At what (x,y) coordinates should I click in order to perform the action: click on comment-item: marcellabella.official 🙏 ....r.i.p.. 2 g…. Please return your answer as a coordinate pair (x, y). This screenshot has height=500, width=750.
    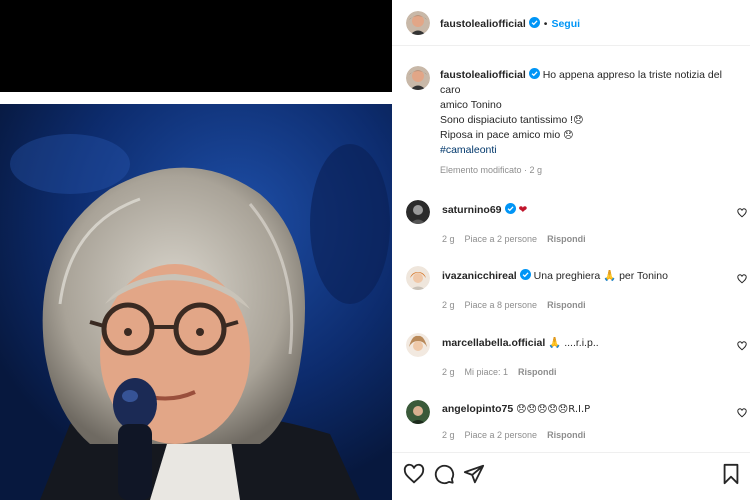
    Looking at the image, I should click on (571, 363).